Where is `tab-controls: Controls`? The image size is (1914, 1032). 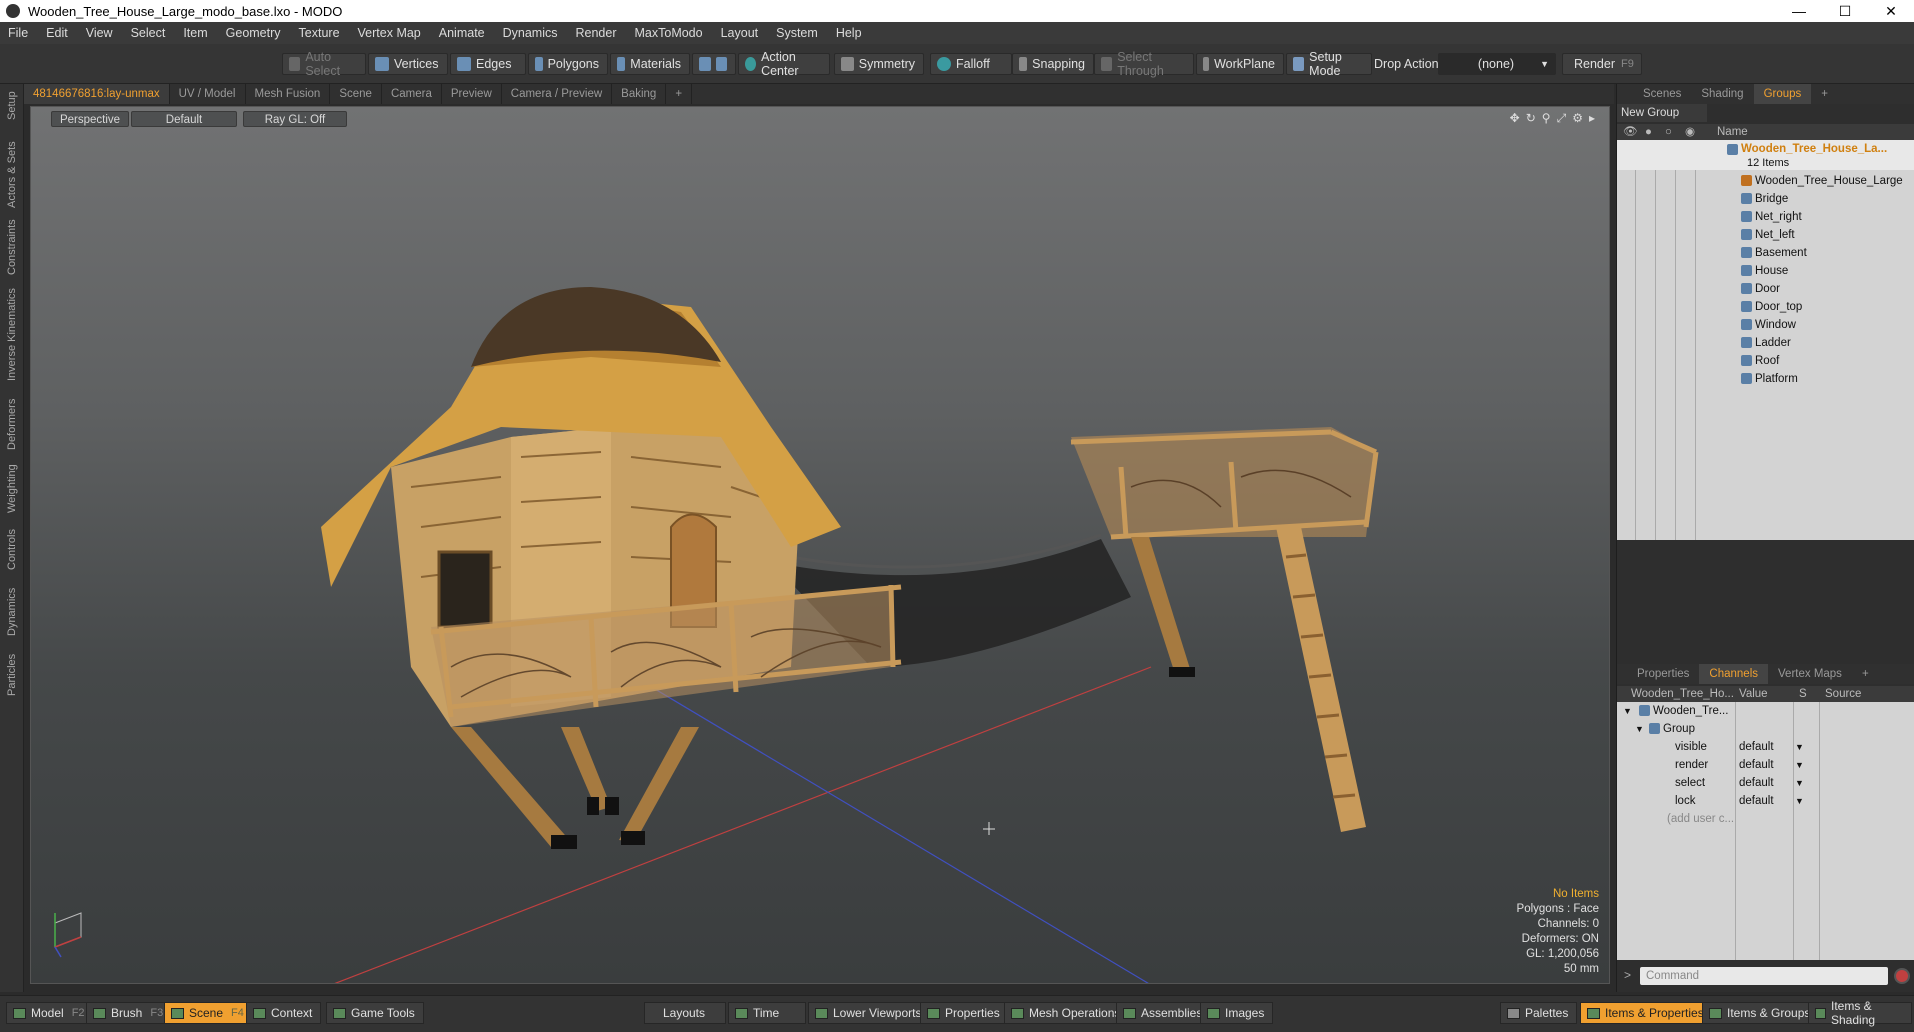
tab-controls: Controls is located at coordinates (12, 550).